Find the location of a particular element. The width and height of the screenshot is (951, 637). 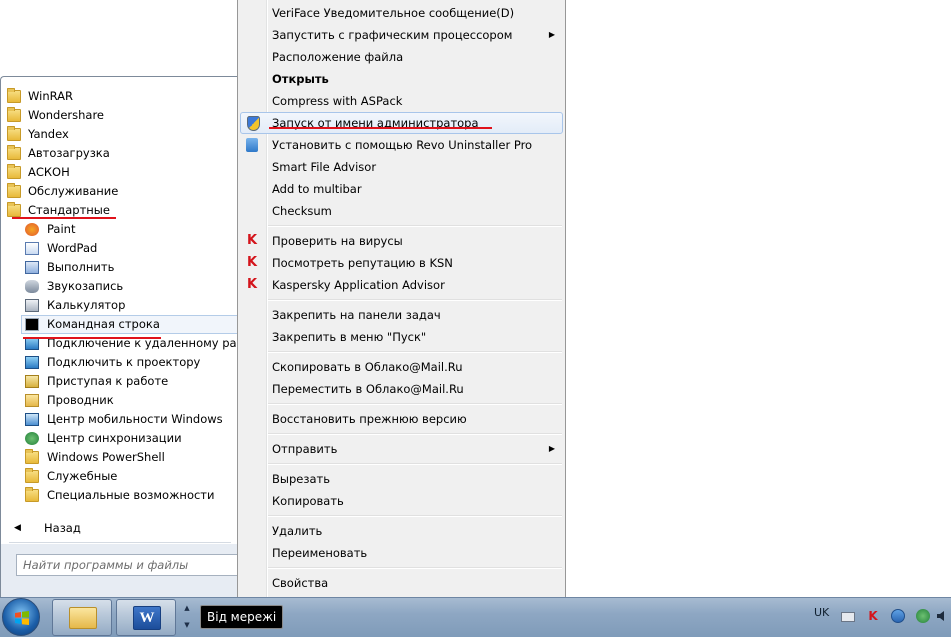

context-menu-item: Открыть is located at coordinates (401, 79).